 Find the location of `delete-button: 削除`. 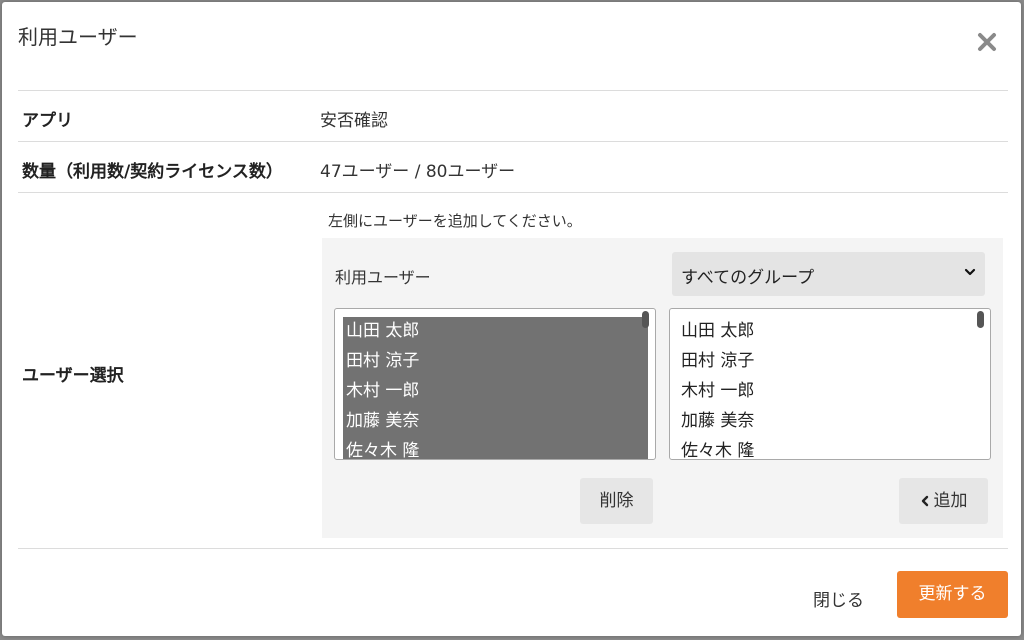

delete-button: 削除 is located at coordinates (616, 501).